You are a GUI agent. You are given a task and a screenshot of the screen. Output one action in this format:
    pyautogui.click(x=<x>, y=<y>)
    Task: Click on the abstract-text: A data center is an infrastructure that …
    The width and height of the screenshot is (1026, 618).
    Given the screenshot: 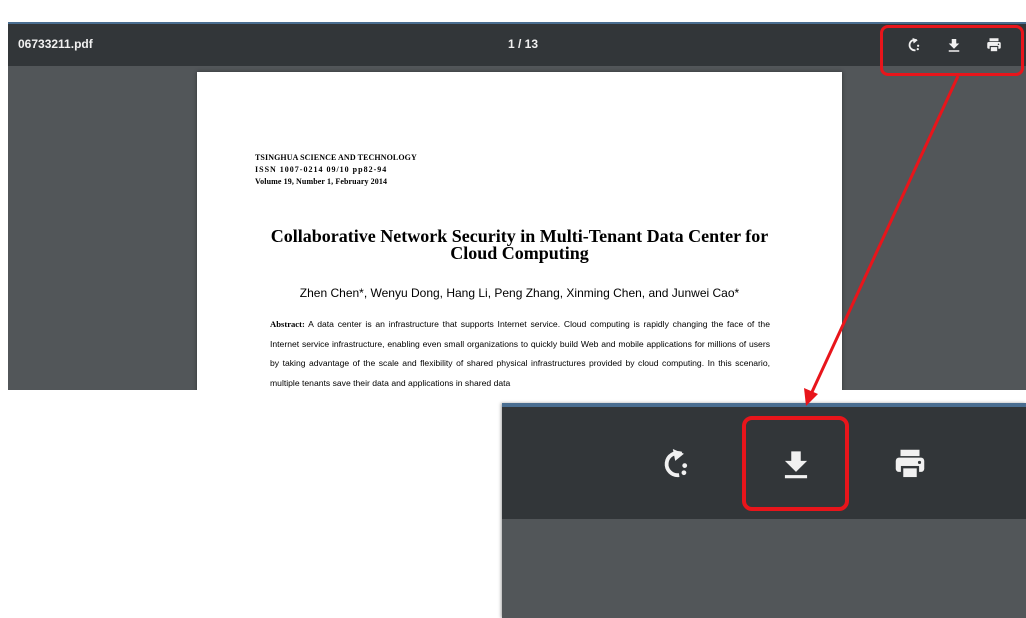 What is the action you would take?
    pyautogui.click(x=520, y=353)
    